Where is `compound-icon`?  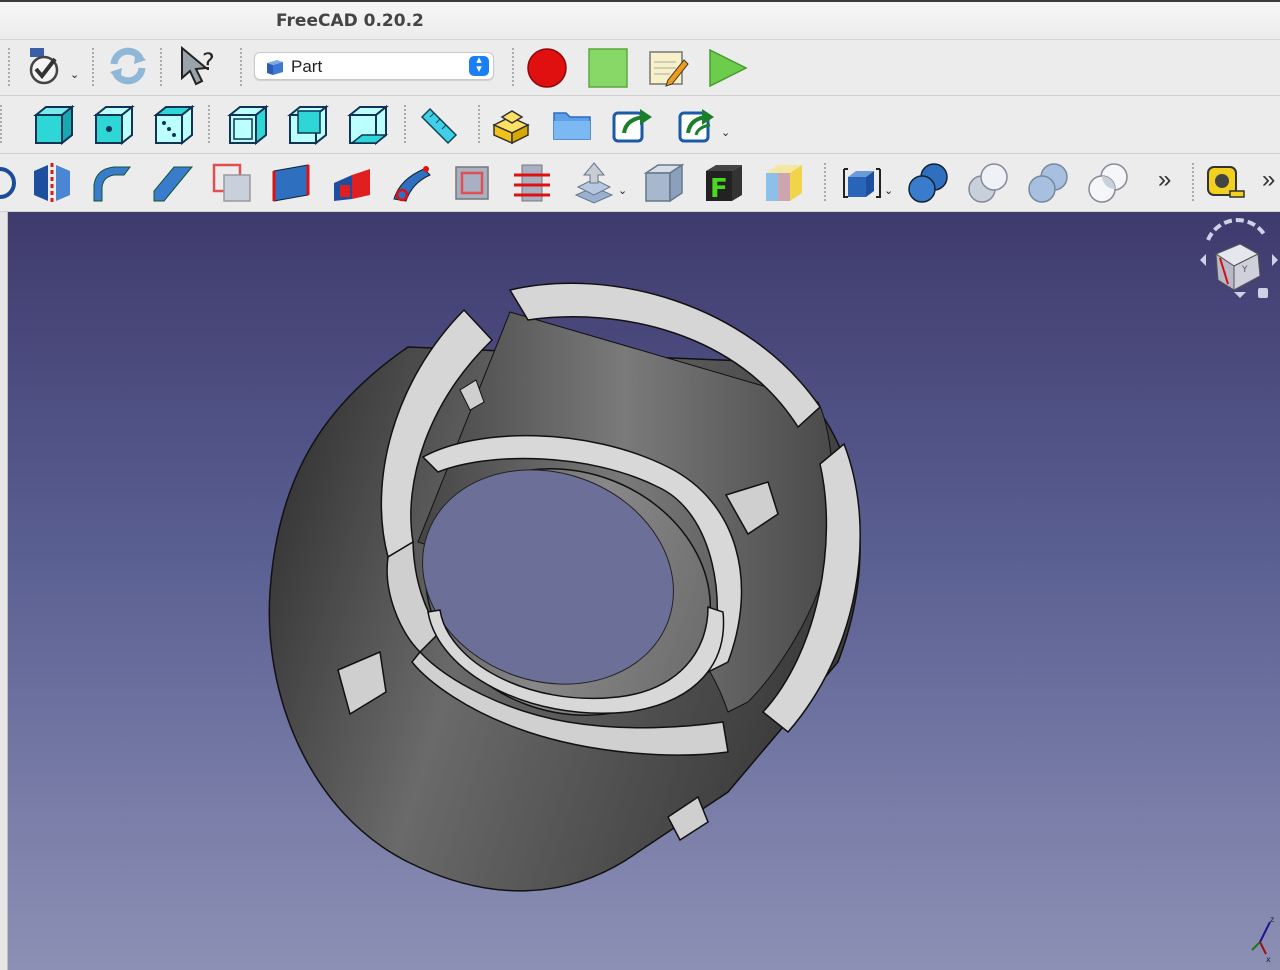 compound-icon is located at coordinates (862, 183).